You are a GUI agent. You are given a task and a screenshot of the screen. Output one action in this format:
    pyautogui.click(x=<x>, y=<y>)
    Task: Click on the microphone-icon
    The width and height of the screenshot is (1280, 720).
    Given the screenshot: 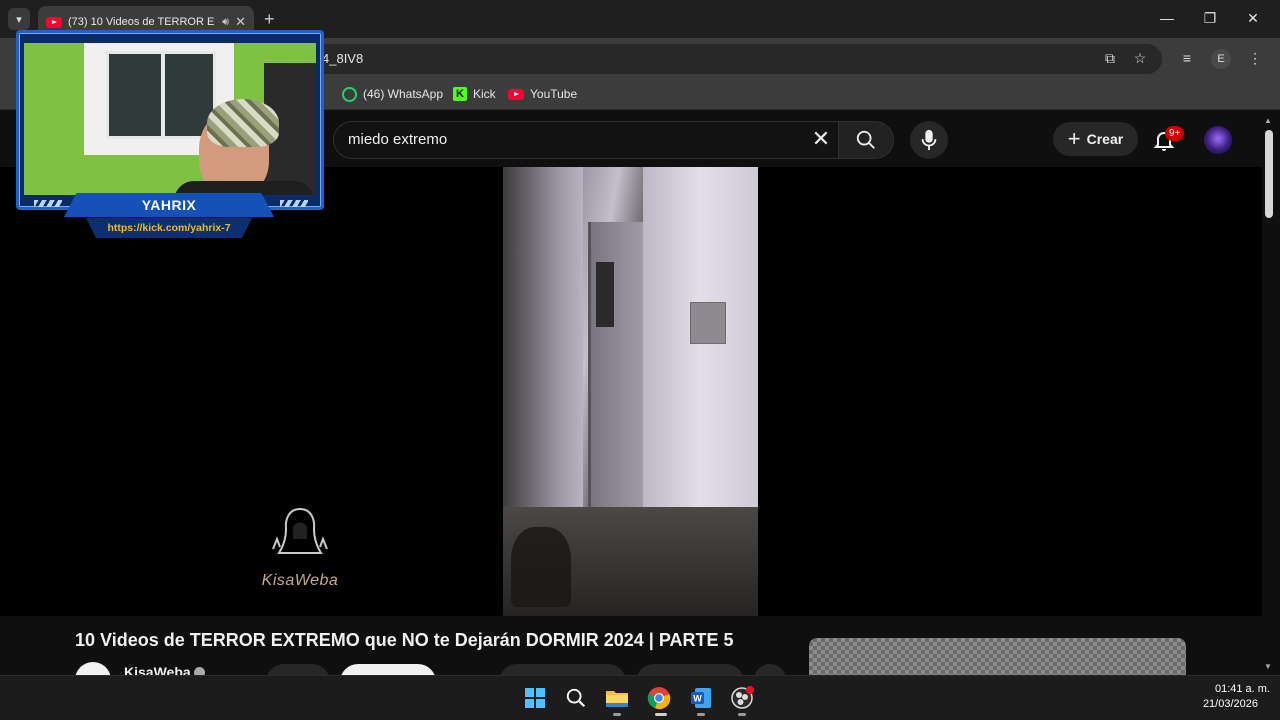 What is the action you would take?
    pyautogui.click(x=929, y=140)
    